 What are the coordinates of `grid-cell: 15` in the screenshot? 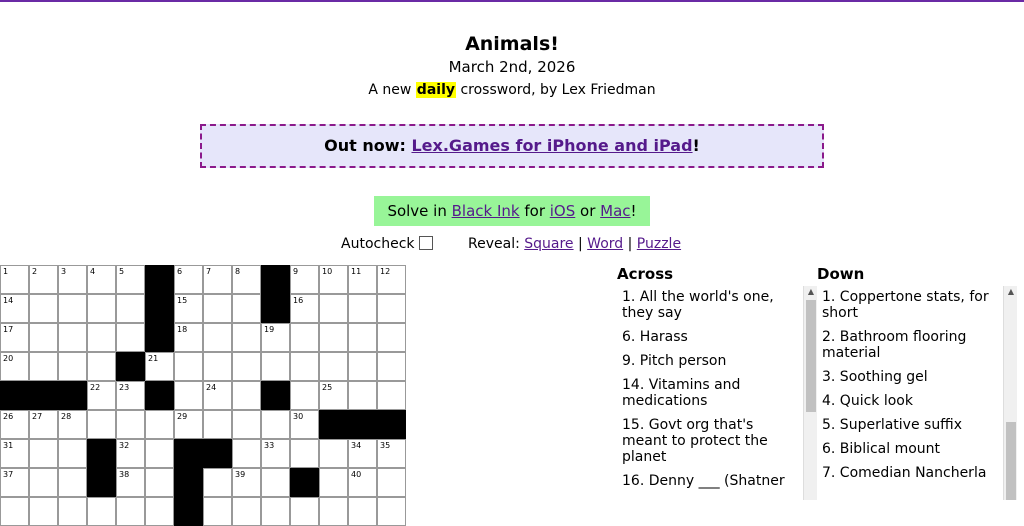 It's located at (188, 308).